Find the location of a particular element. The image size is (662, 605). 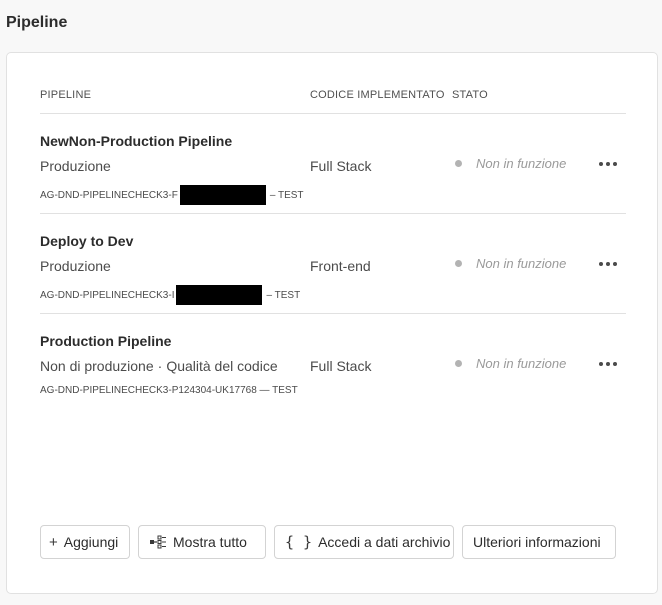

pipeline-id: AG-DND-PIPELINECHECK3-I – TEST is located at coordinates (170, 295).